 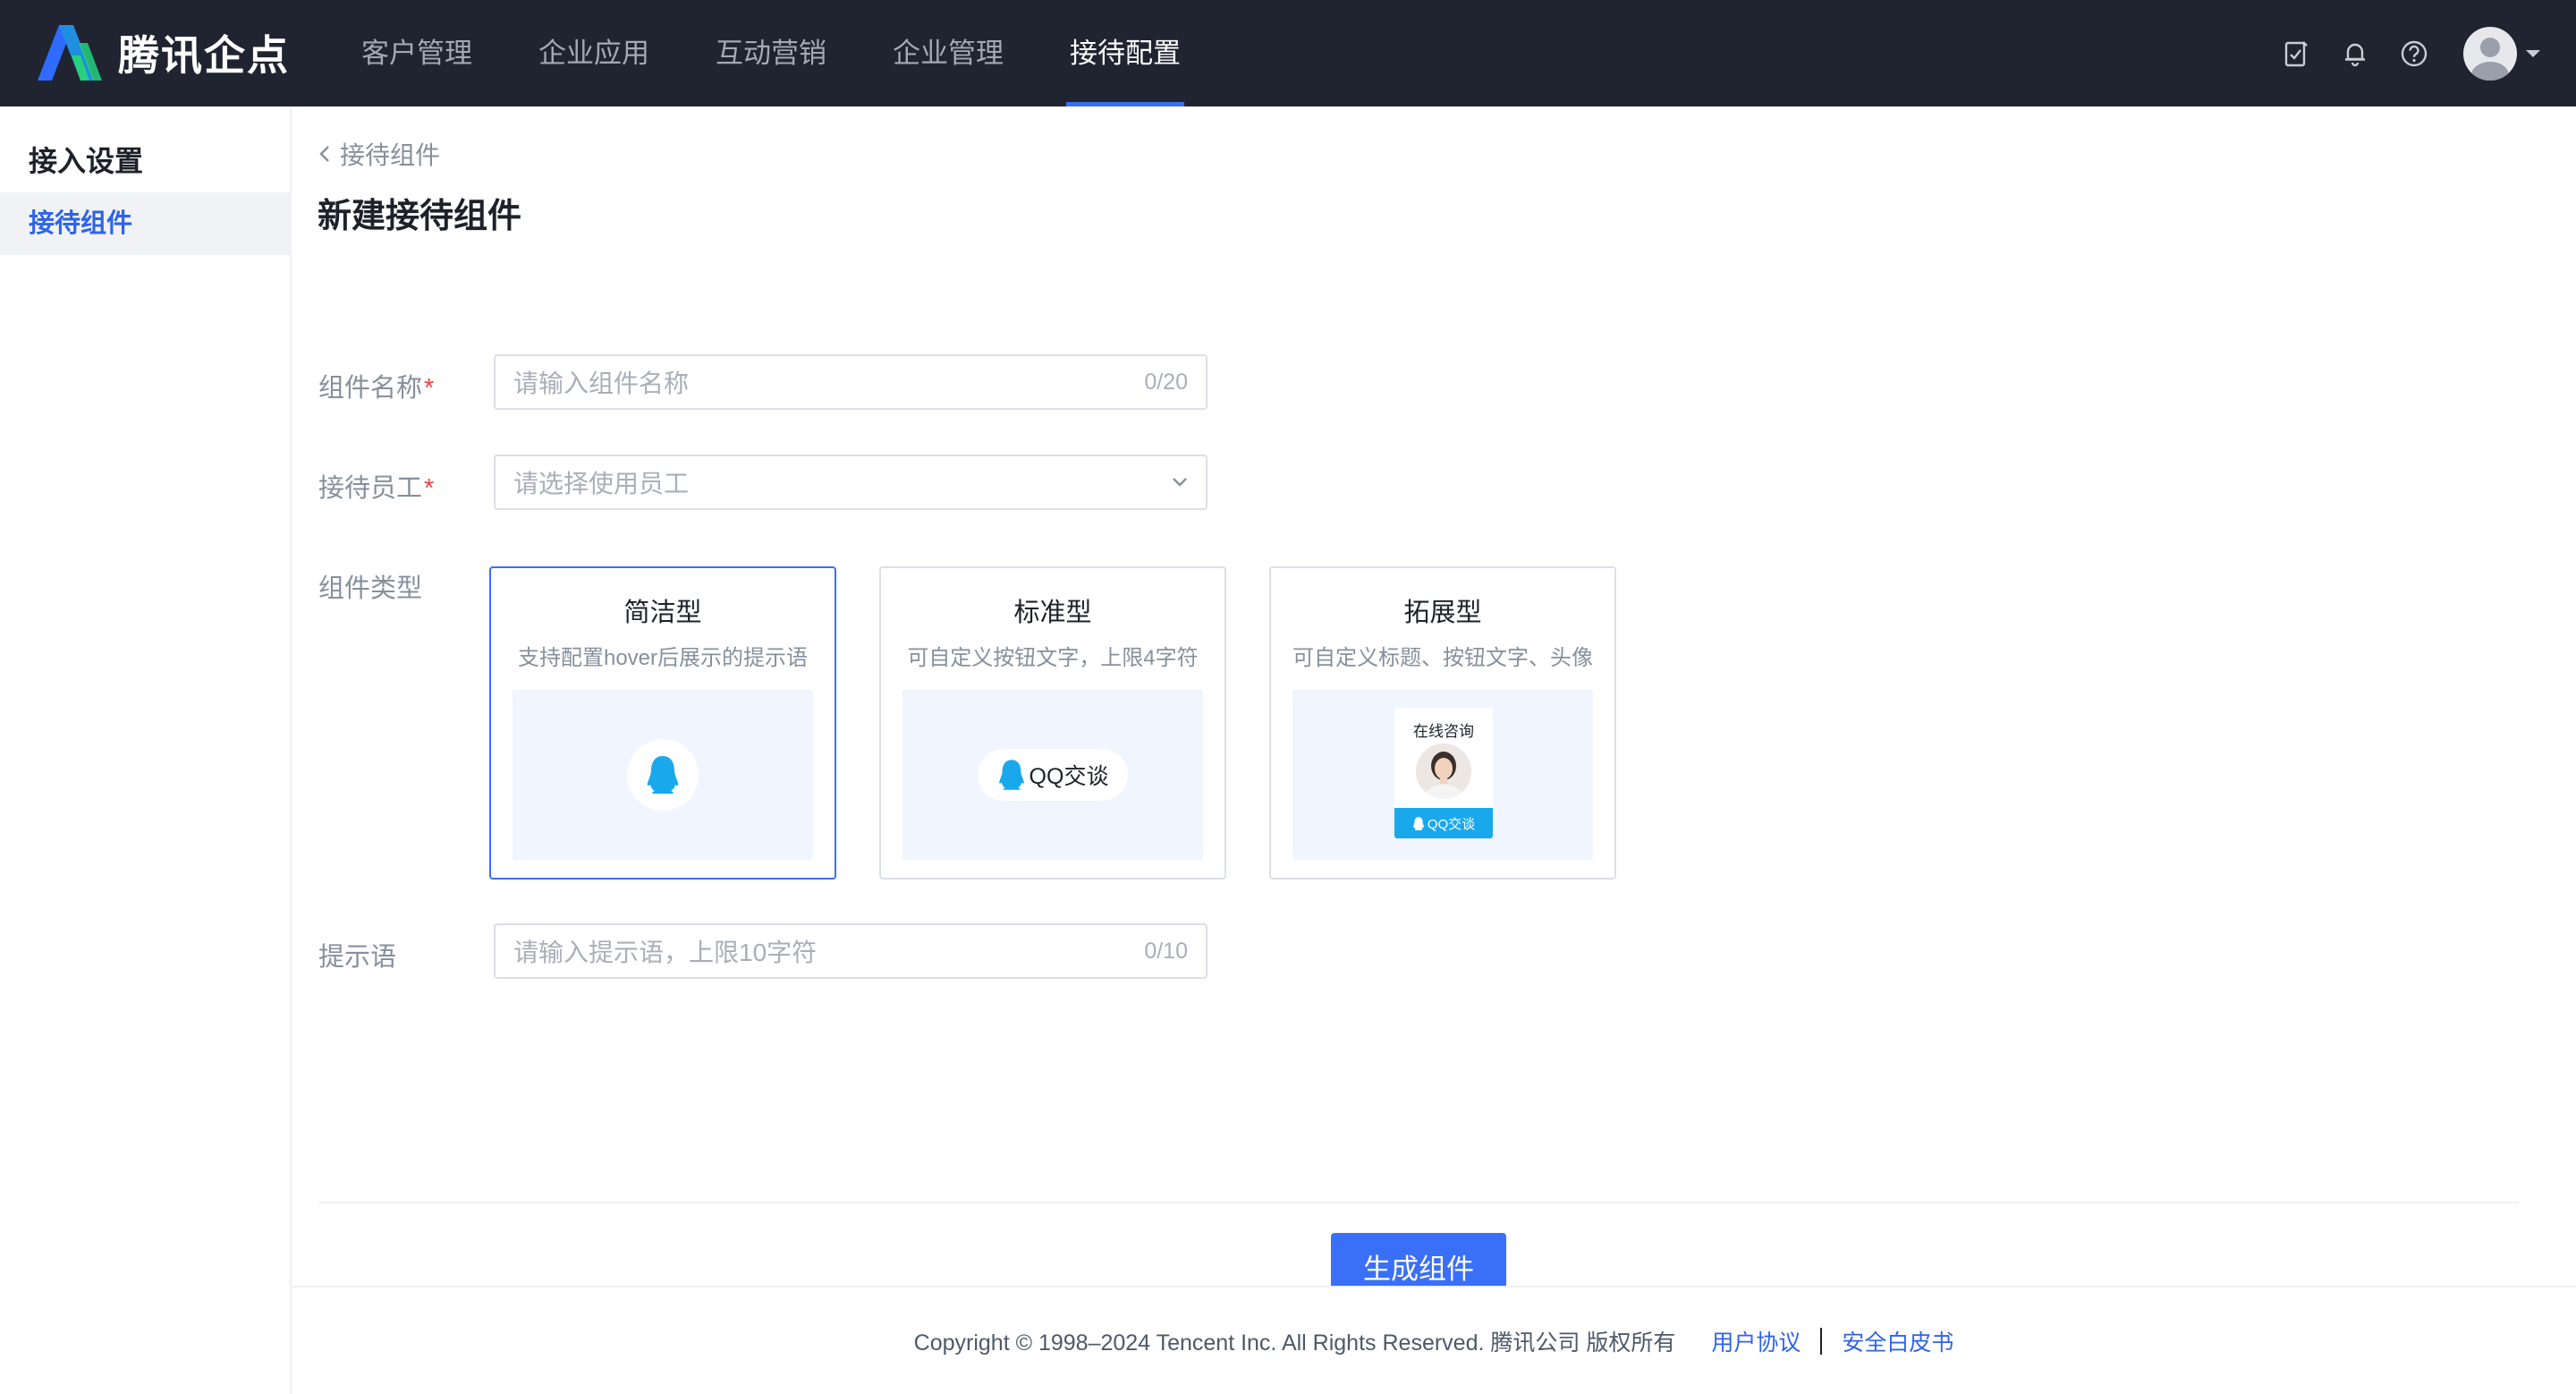 I want to click on char-counter: 0/20, so click(x=1166, y=382).